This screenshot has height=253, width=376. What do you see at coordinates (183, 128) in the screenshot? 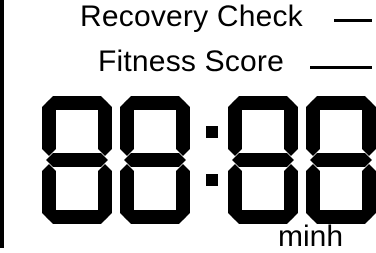
I see `digit-1-segment-b` at bounding box center [183, 128].